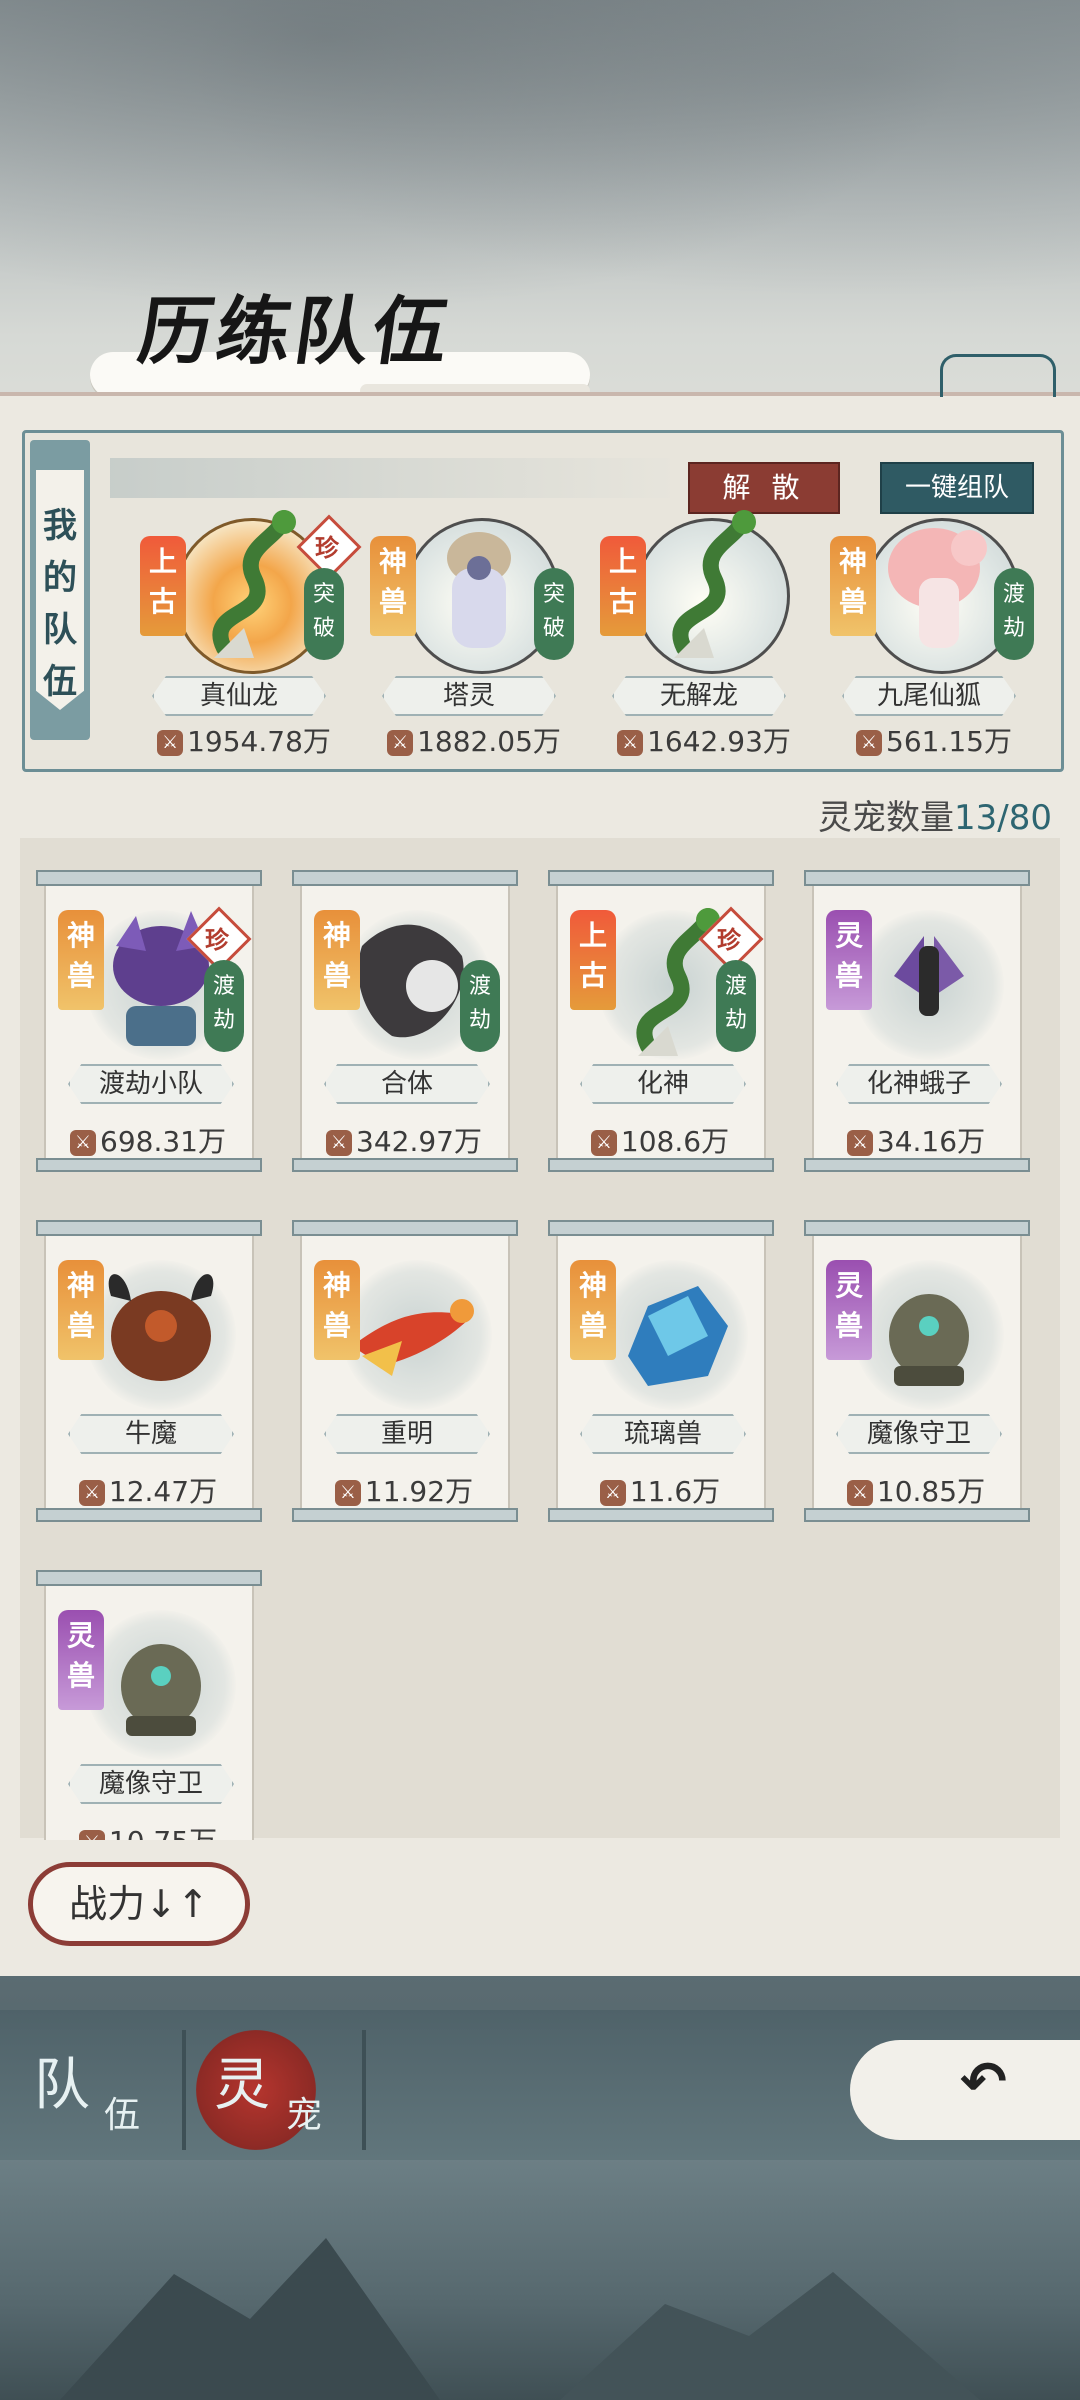 This screenshot has height=2400, width=1080. I want to click on member-power-value: 1954.78万, so click(259, 741).